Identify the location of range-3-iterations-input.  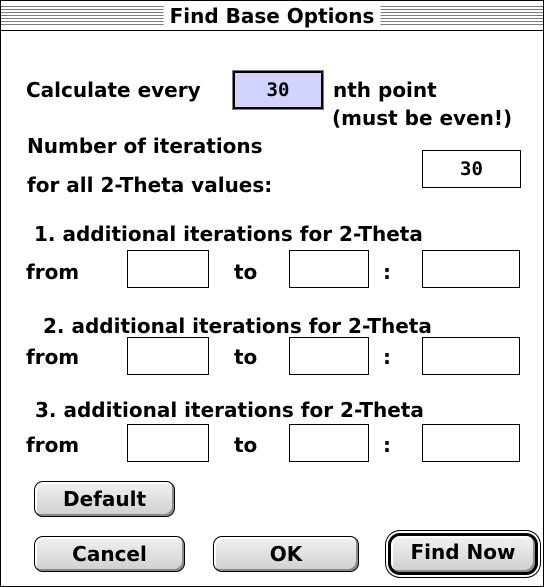
(471, 443).